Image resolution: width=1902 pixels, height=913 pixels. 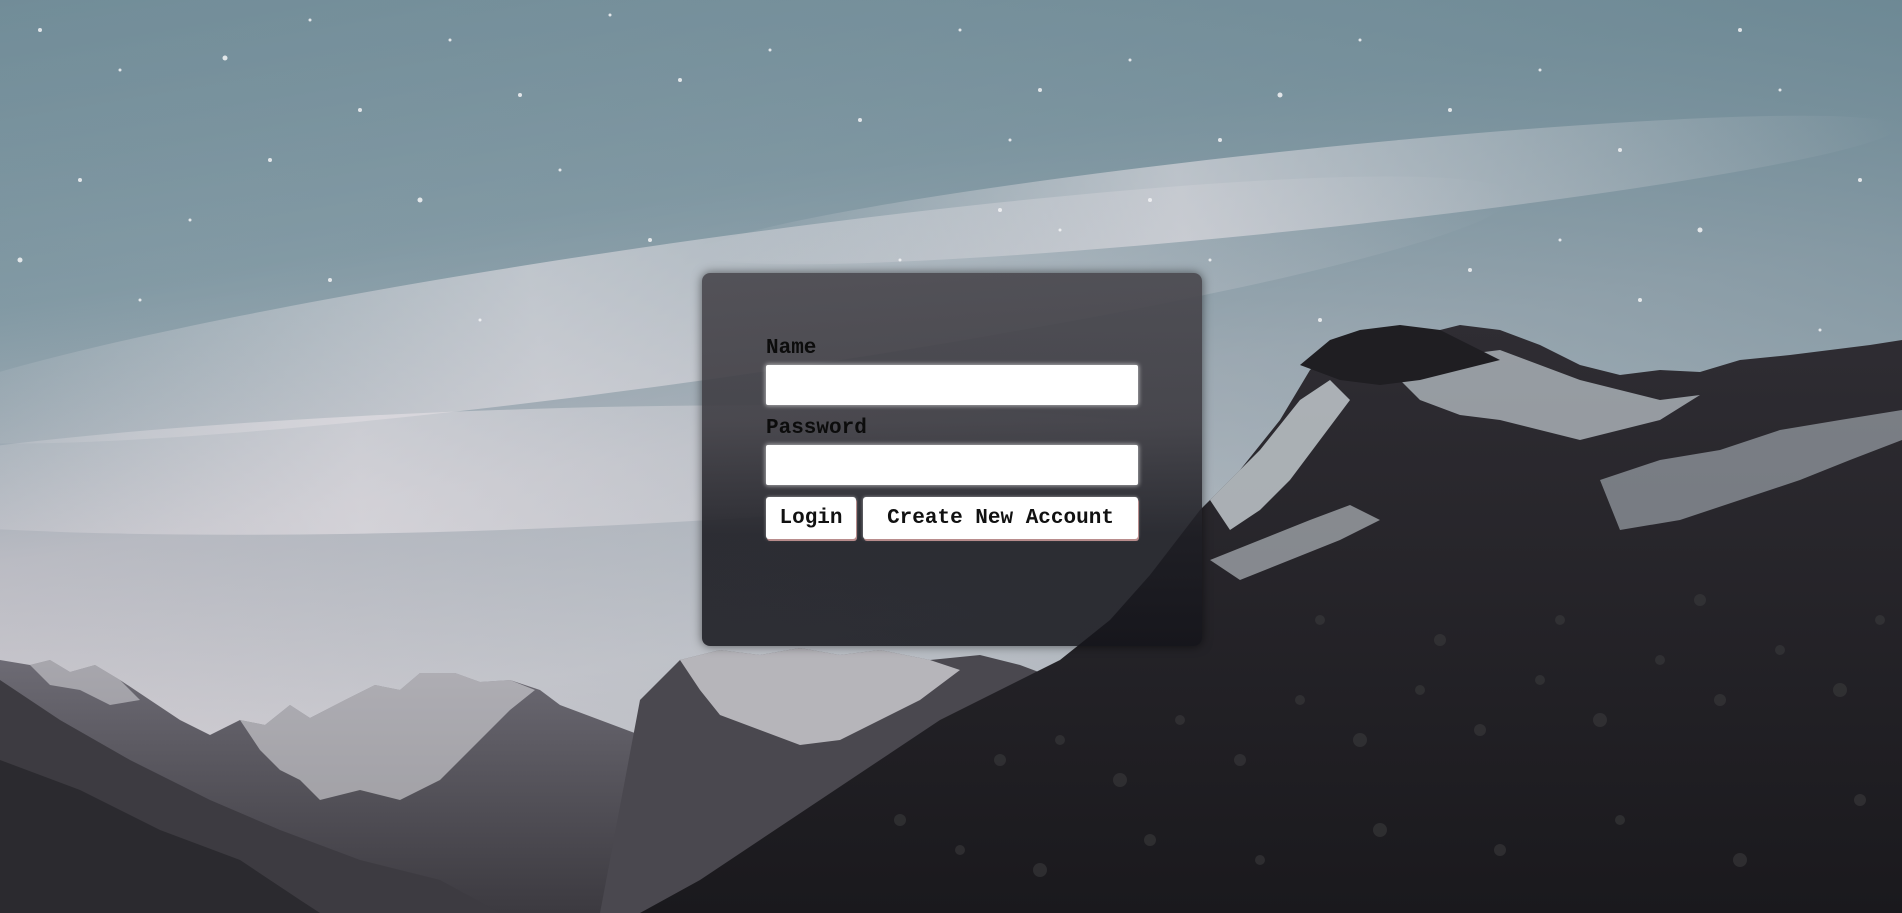 I want to click on login-form: Name Password Login Create New Account, so click(x=952, y=459).